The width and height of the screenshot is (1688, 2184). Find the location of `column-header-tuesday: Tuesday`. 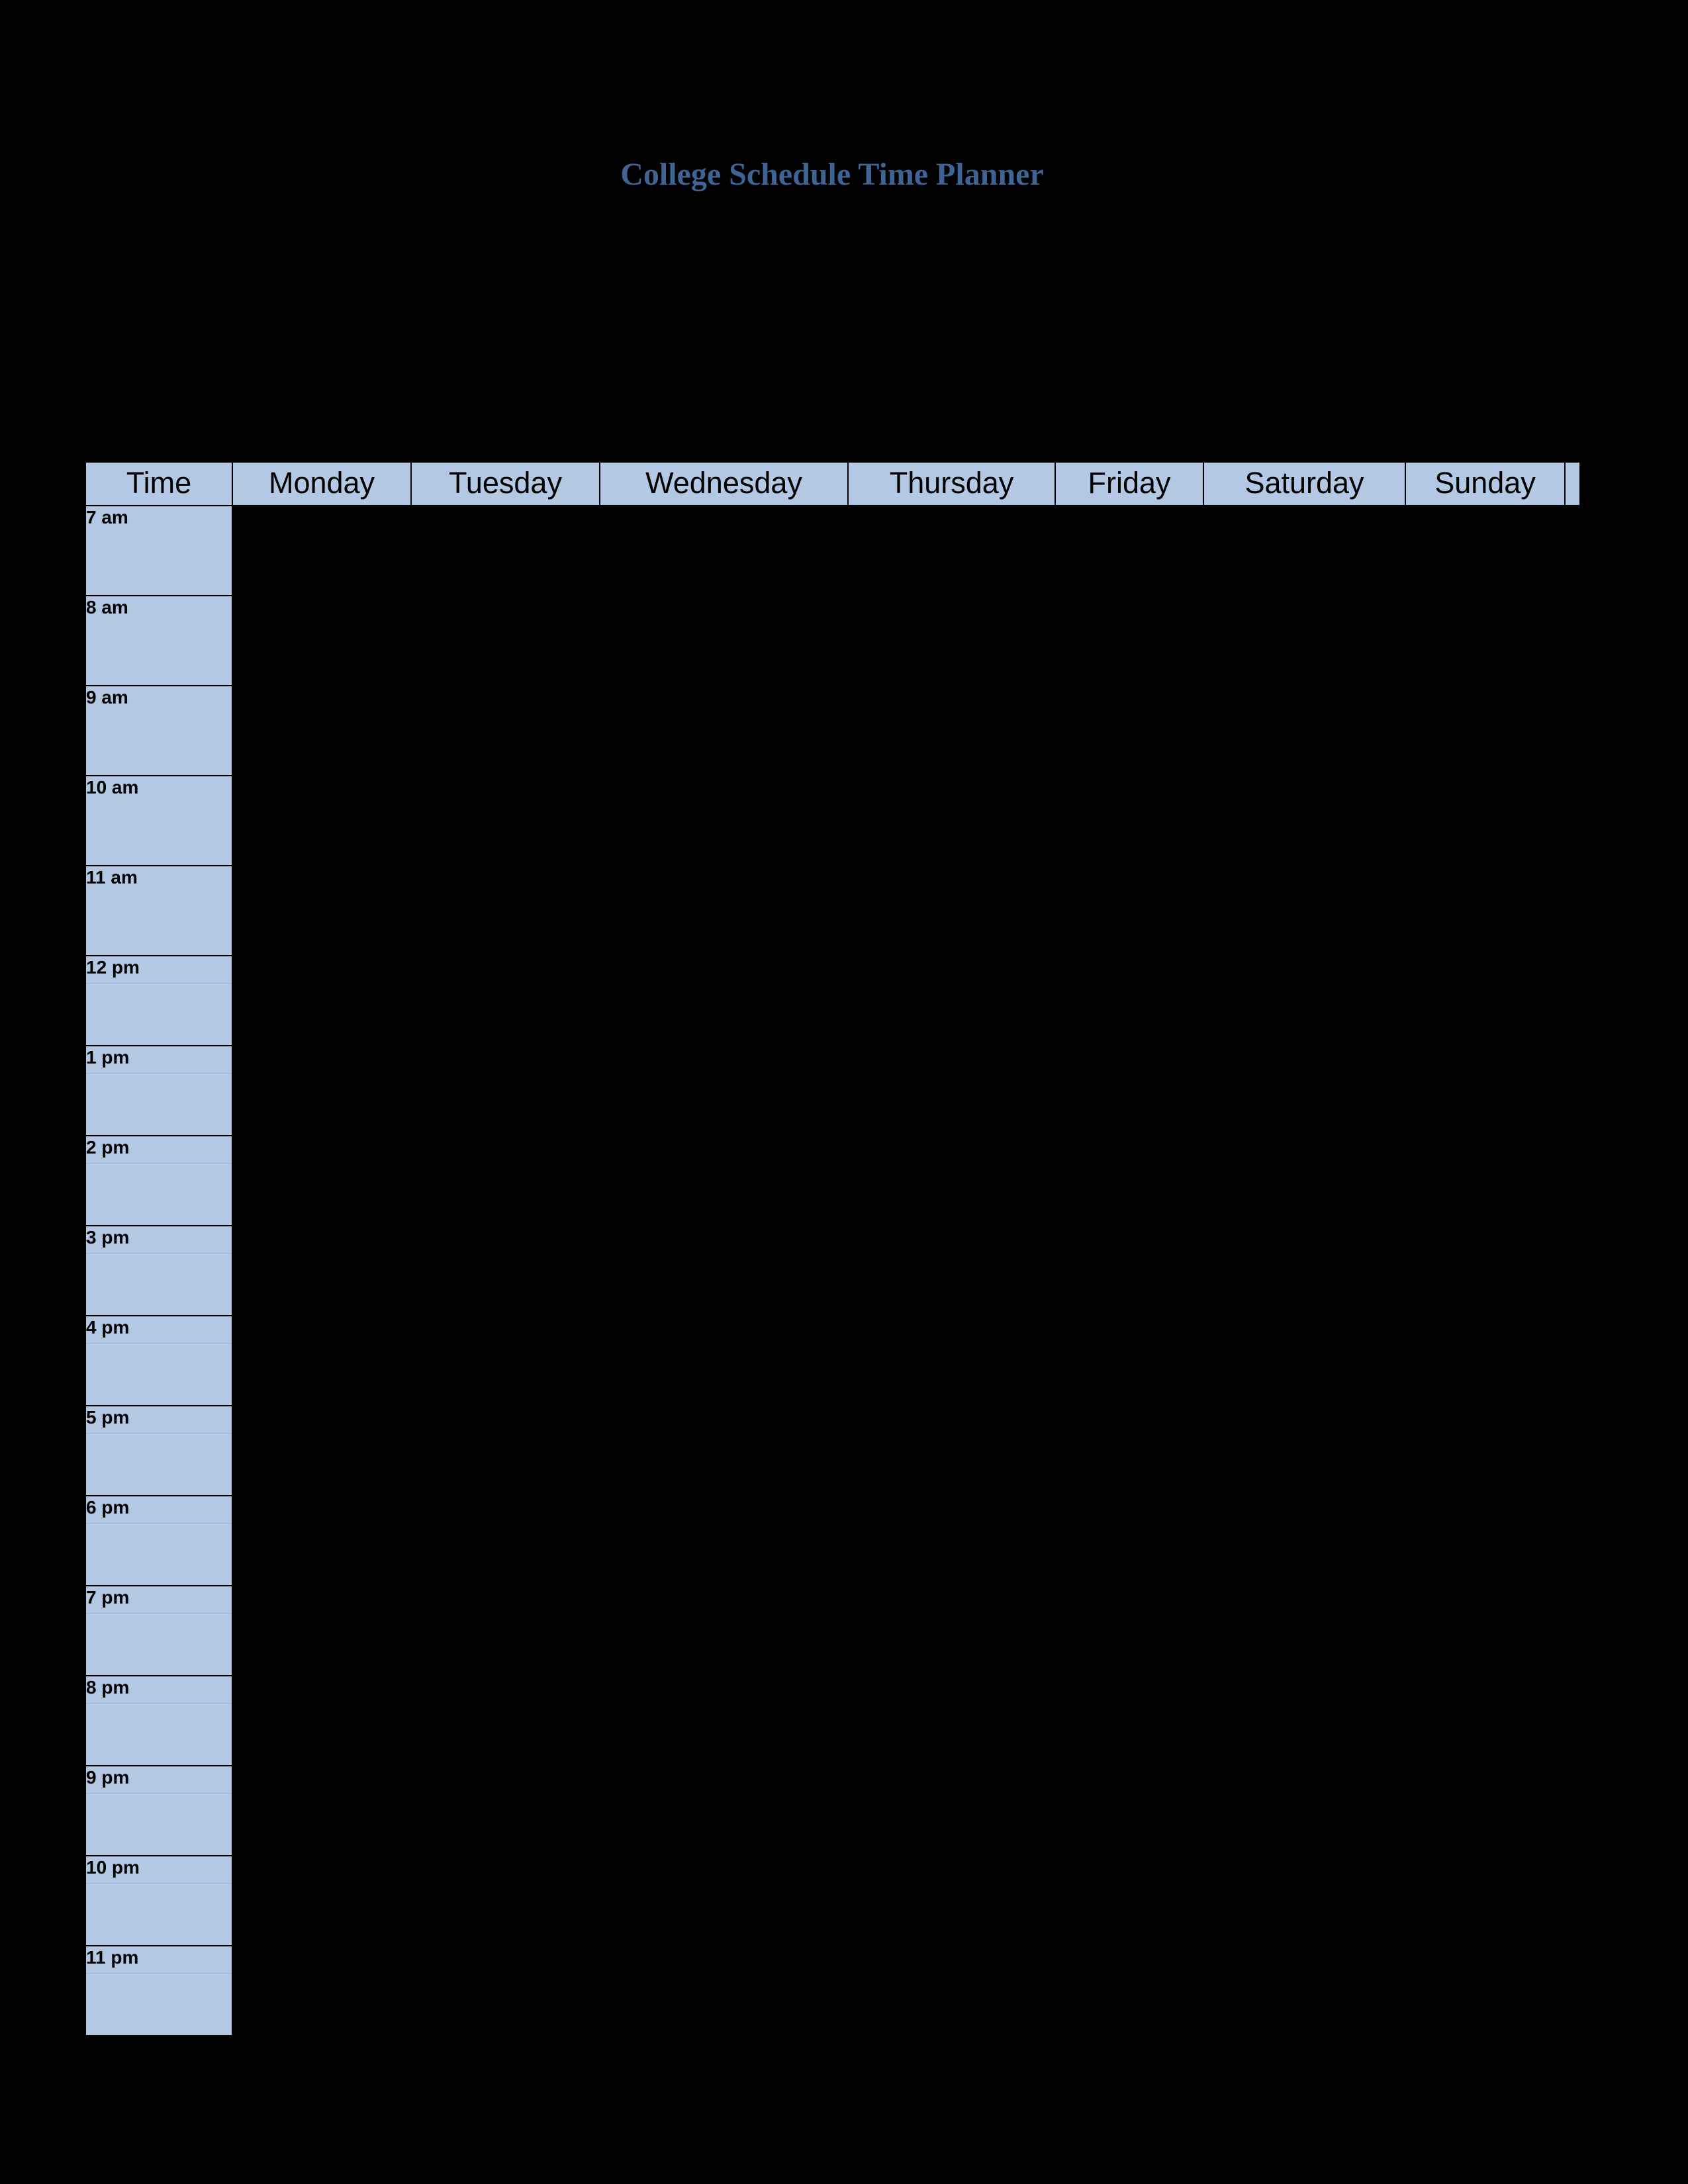

column-header-tuesday: Tuesday is located at coordinates (505, 483).